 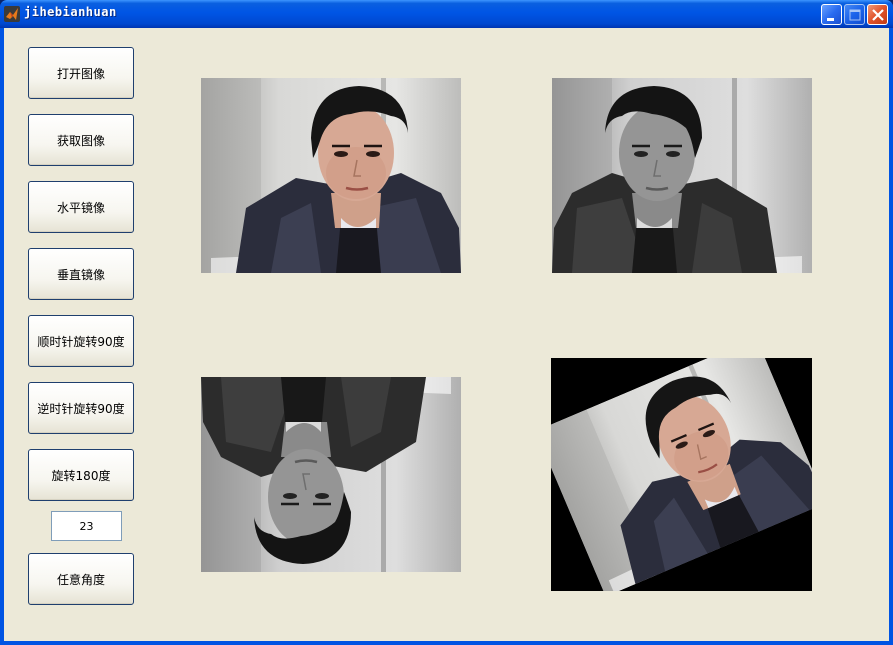 I want to click on rotated-color-photo, so click(x=681, y=474).